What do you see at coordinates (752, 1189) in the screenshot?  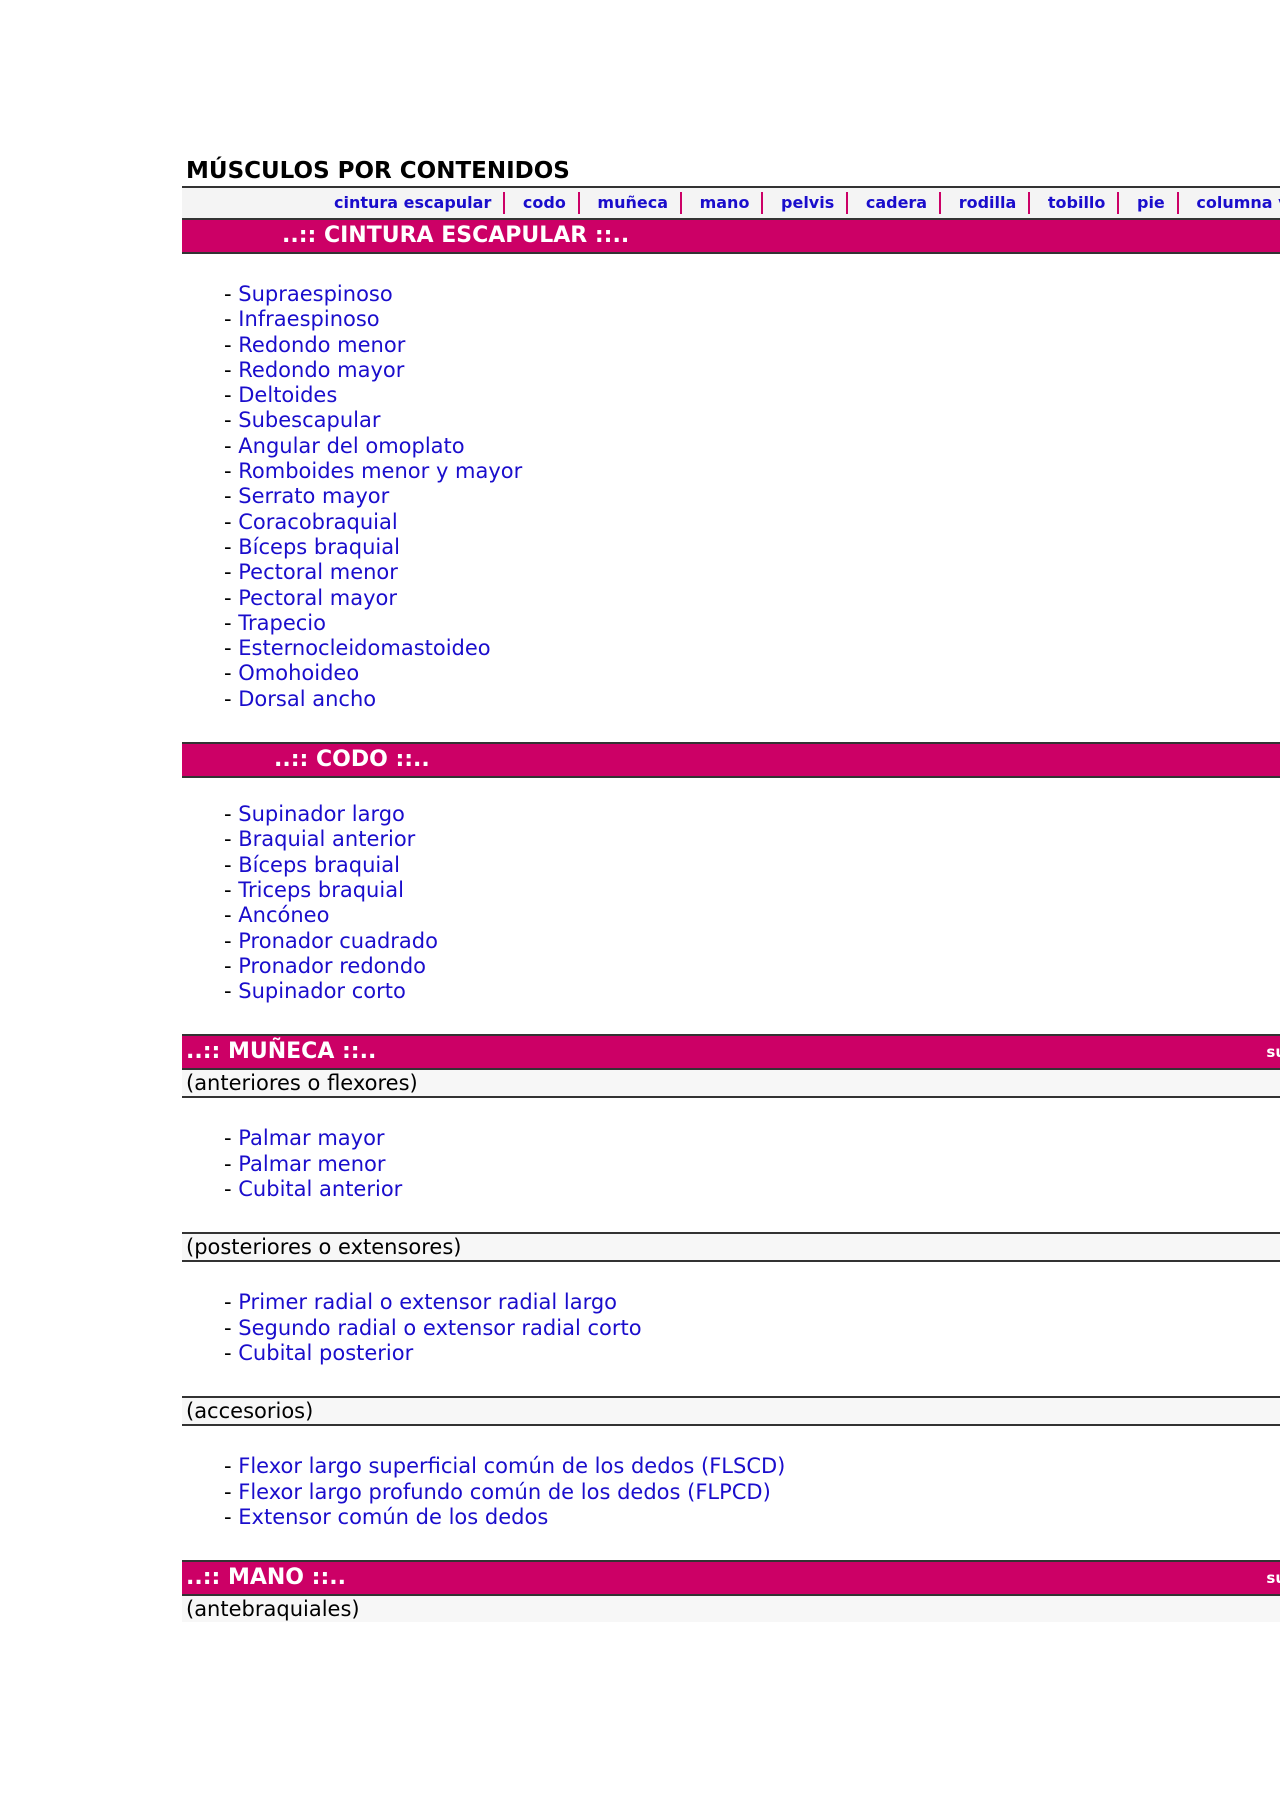 I see `list-item: - Cubital anterior` at bounding box center [752, 1189].